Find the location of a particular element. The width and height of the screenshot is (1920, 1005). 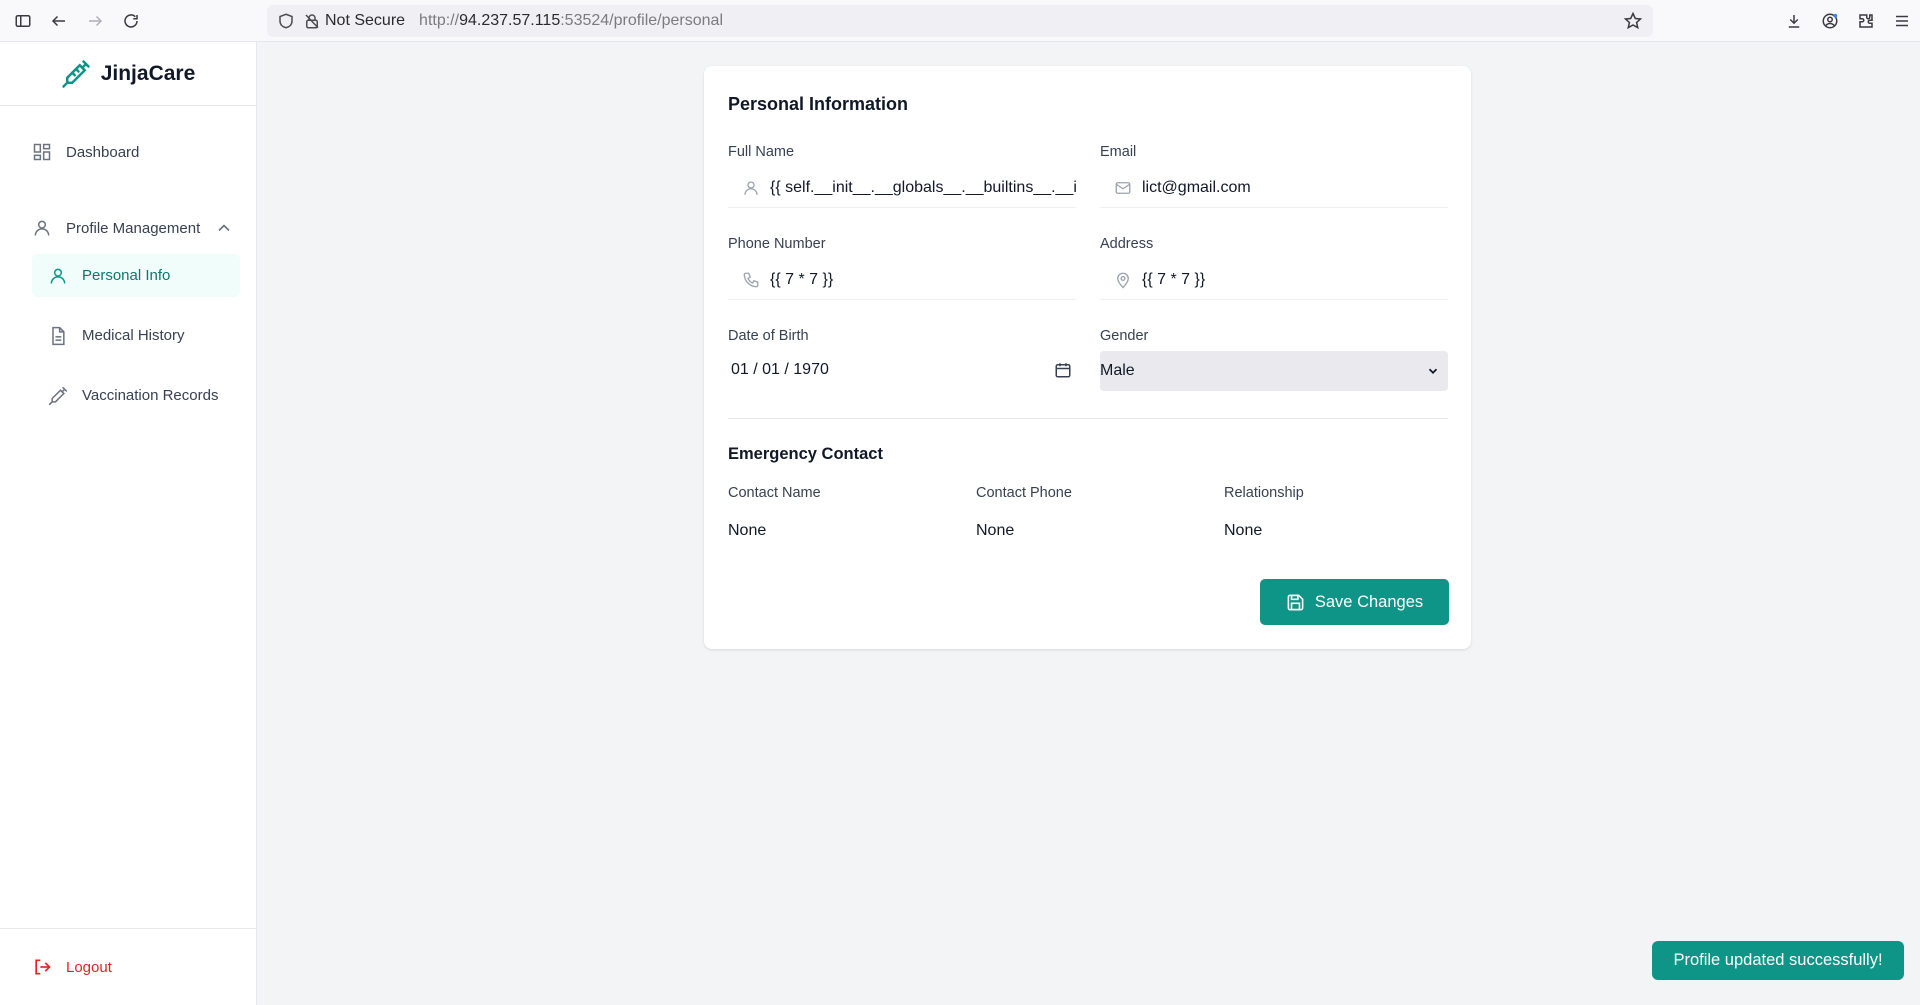

sidebar-item-dashboard: Dashboard is located at coordinates (85, 152).